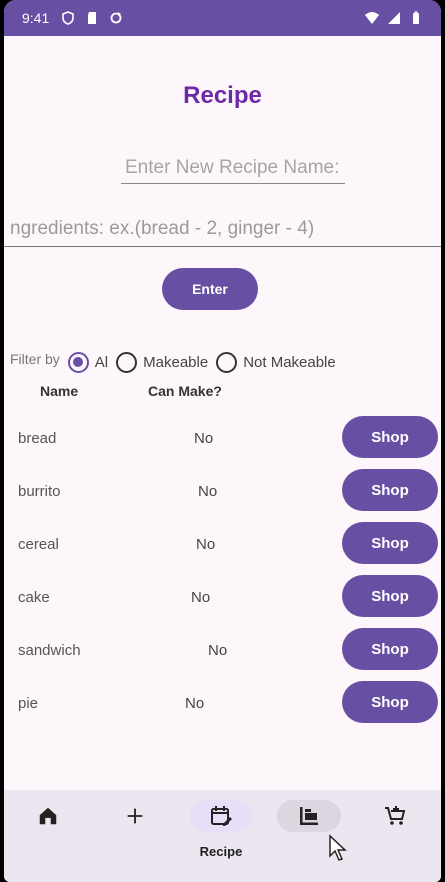 The image size is (445, 882). I want to click on recipe-name: cake, so click(34, 597).